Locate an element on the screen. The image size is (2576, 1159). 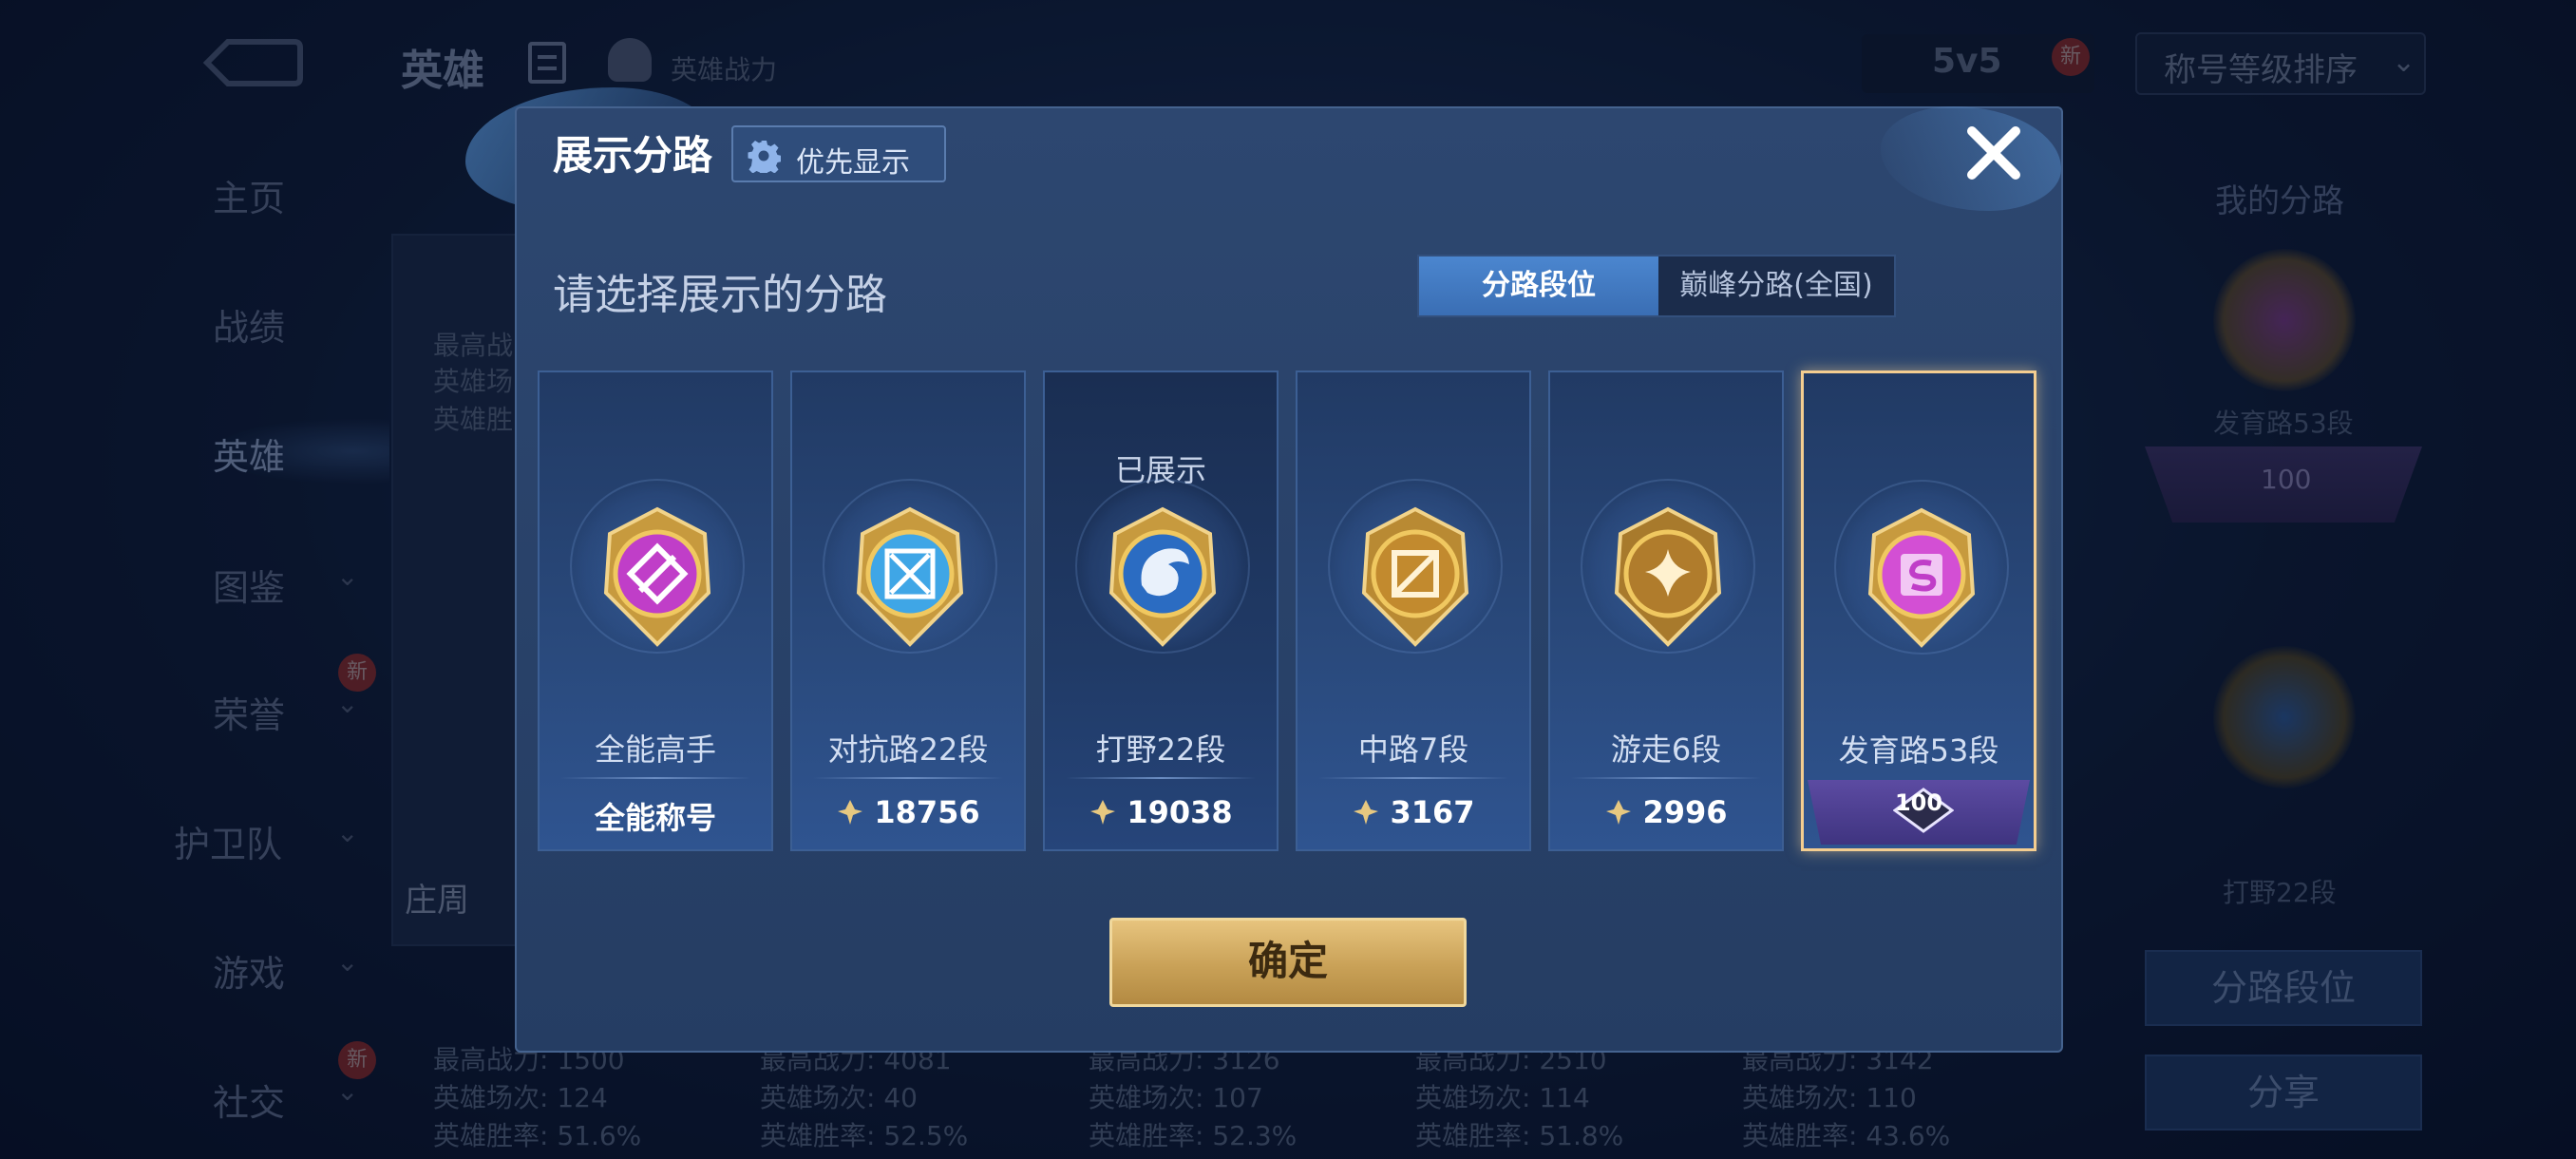
lane-name: 发育路53段 is located at coordinates (1918, 750).